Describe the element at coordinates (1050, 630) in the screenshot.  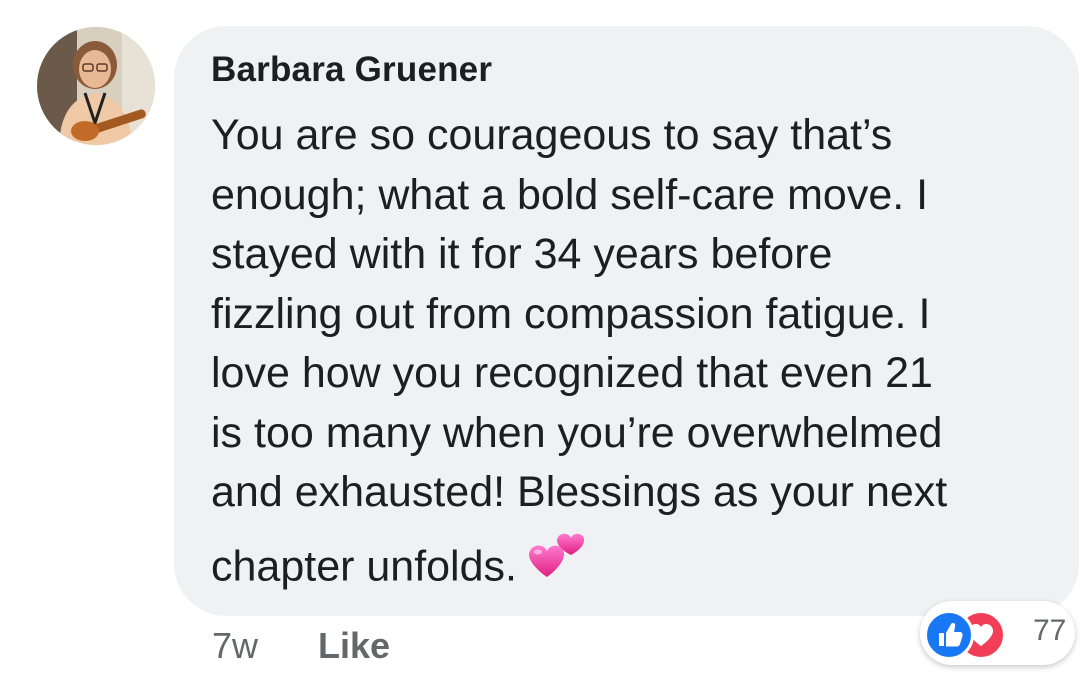
I see `reaction-count: 77` at that location.